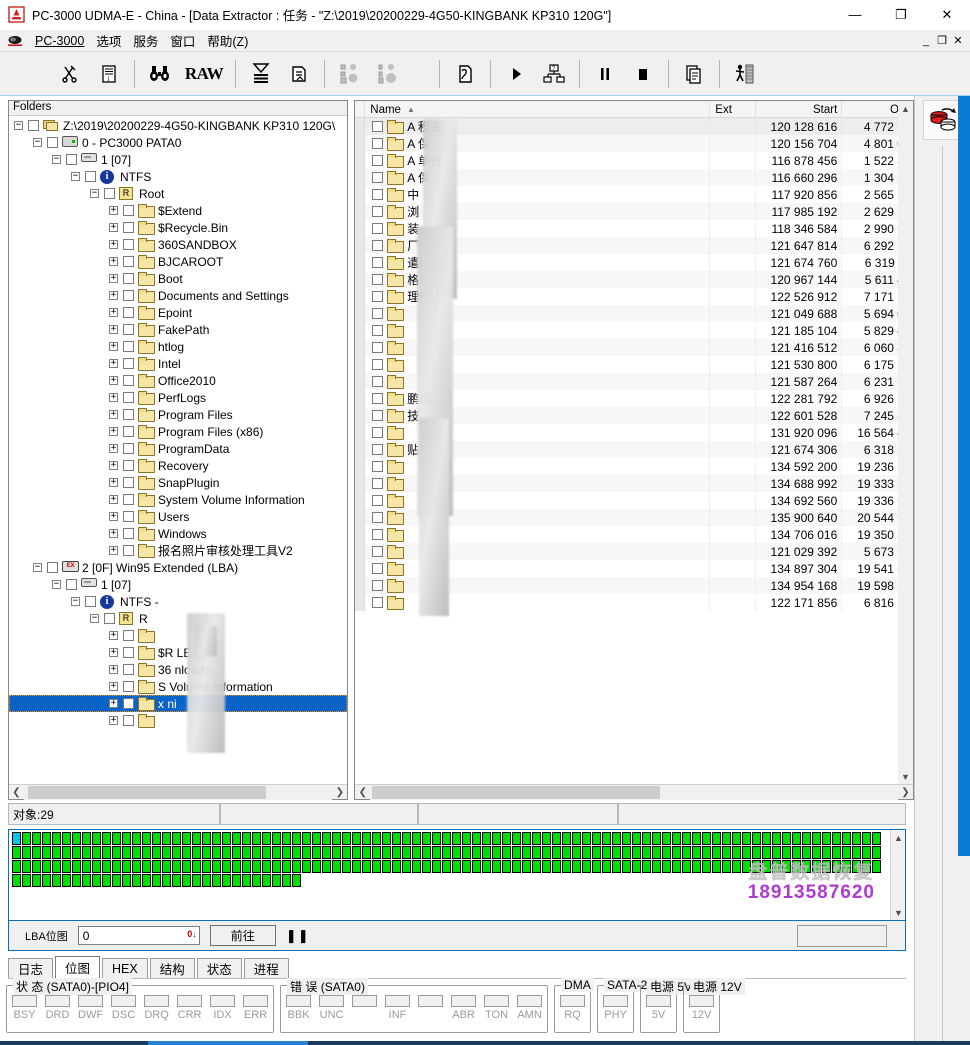  Describe the element at coordinates (178, 669) in the screenshot. I see `tree-node: +36 nloads` at that location.